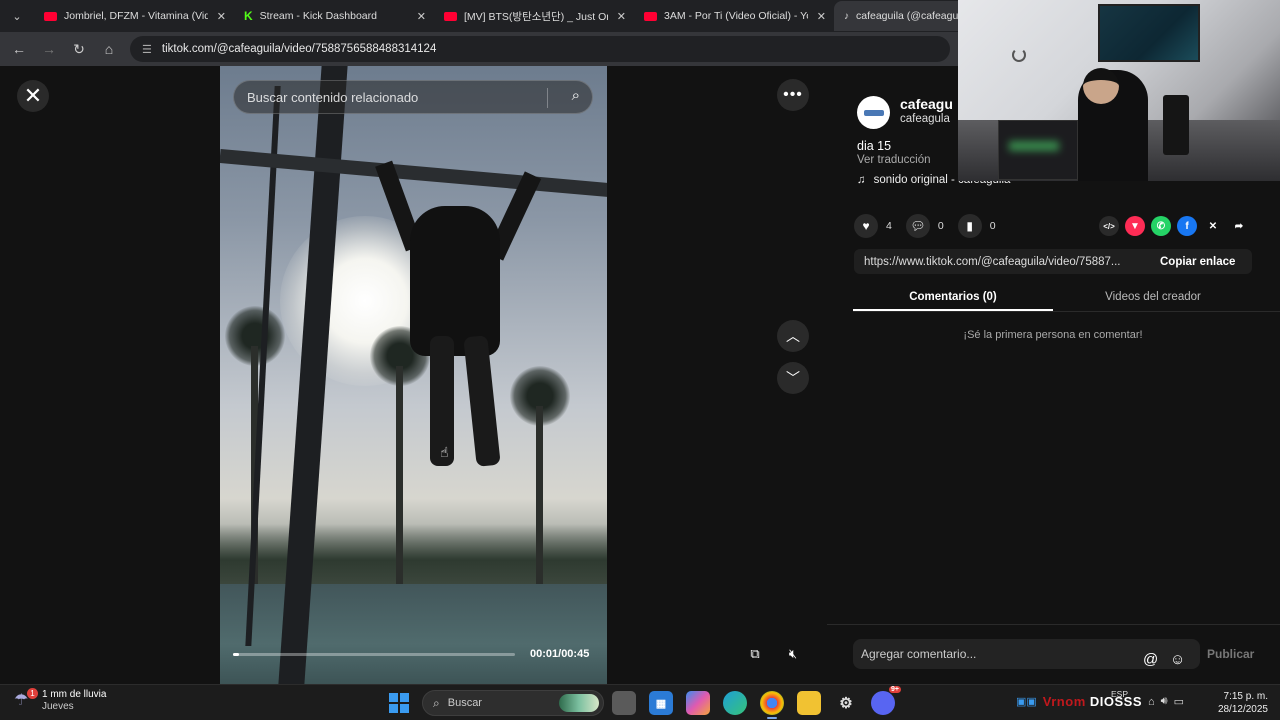  I want to click on music-note-icon: ♫, so click(861, 180).